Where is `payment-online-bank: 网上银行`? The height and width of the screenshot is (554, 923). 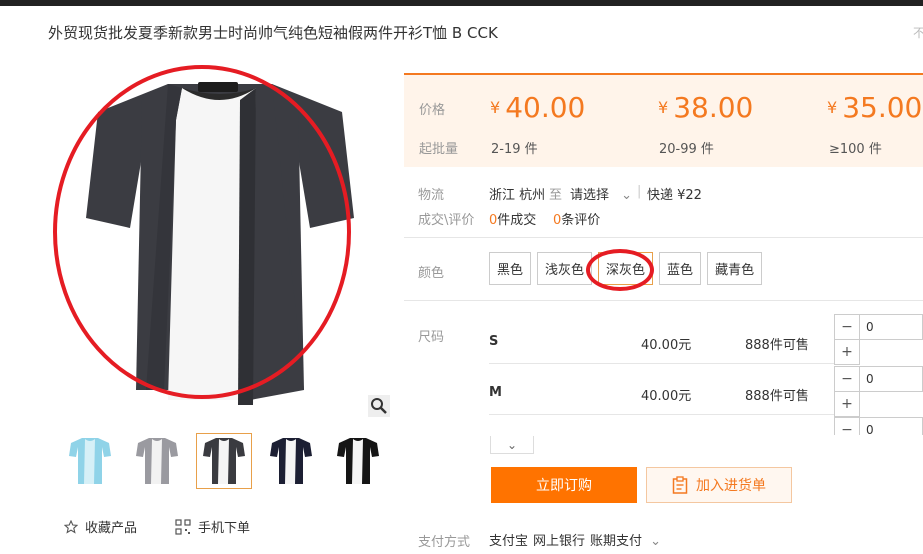
payment-online-bank: 网上银行 is located at coordinates (559, 541).